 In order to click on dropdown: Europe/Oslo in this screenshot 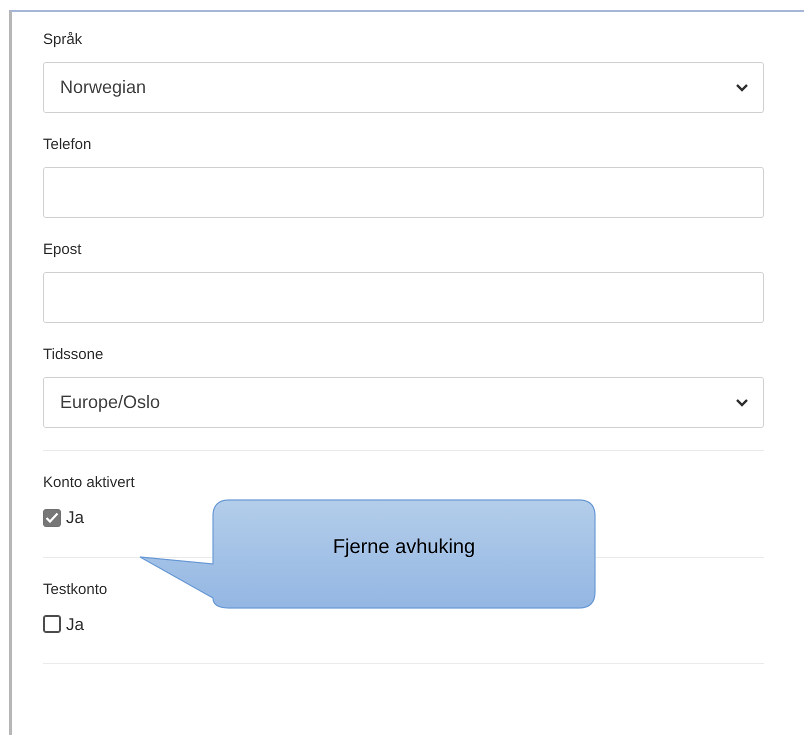, I will do `click(403, 402)`.